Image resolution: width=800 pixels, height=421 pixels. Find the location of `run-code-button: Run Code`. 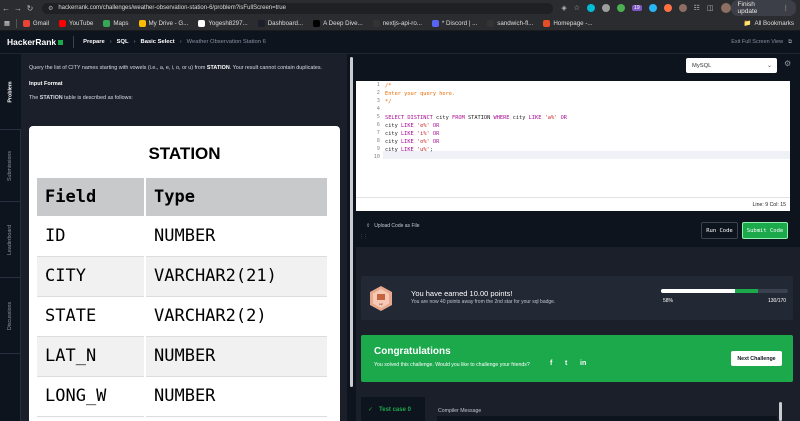

run-code-button: Run Code is located at coordinates (719, 230).